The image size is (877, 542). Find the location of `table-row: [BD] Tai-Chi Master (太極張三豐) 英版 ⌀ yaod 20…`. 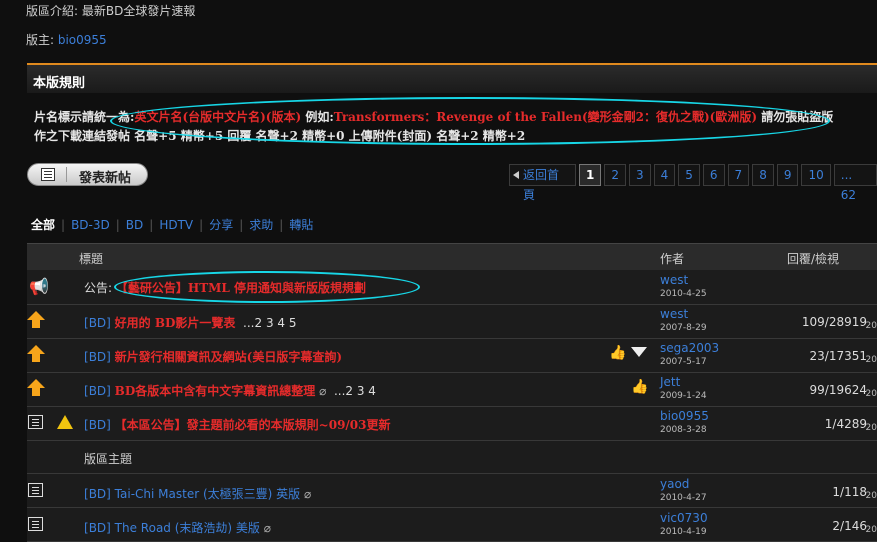

table-row: [BD] Tai-Chi Master (太極張三豐) 英版 ⌀ yaod 20… is located at coordinates (452, 491).